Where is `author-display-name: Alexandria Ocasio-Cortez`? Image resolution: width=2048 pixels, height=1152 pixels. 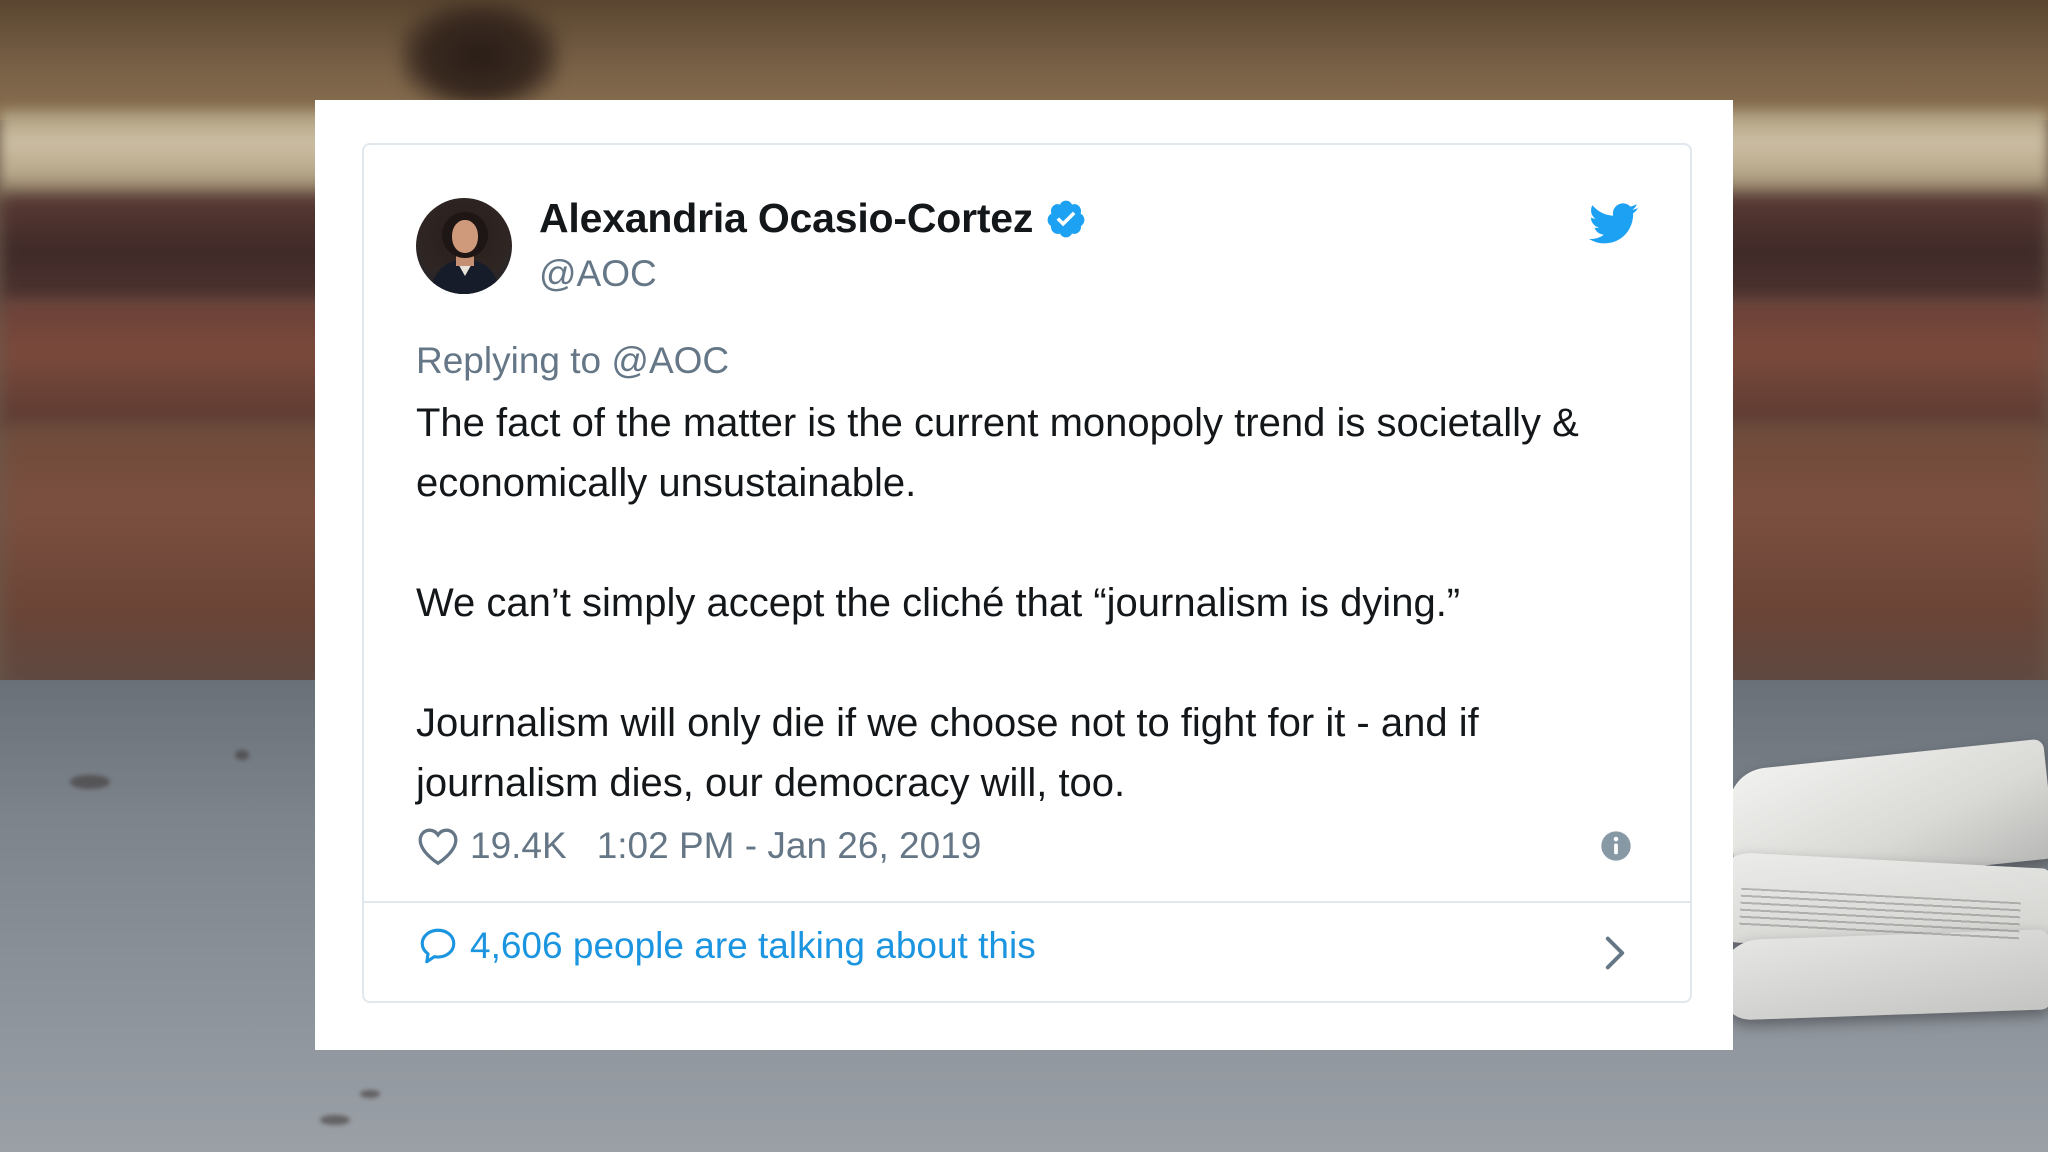 author-display-name: Alexandria Ocasio-Cortez is located at coordinates (786, 218).